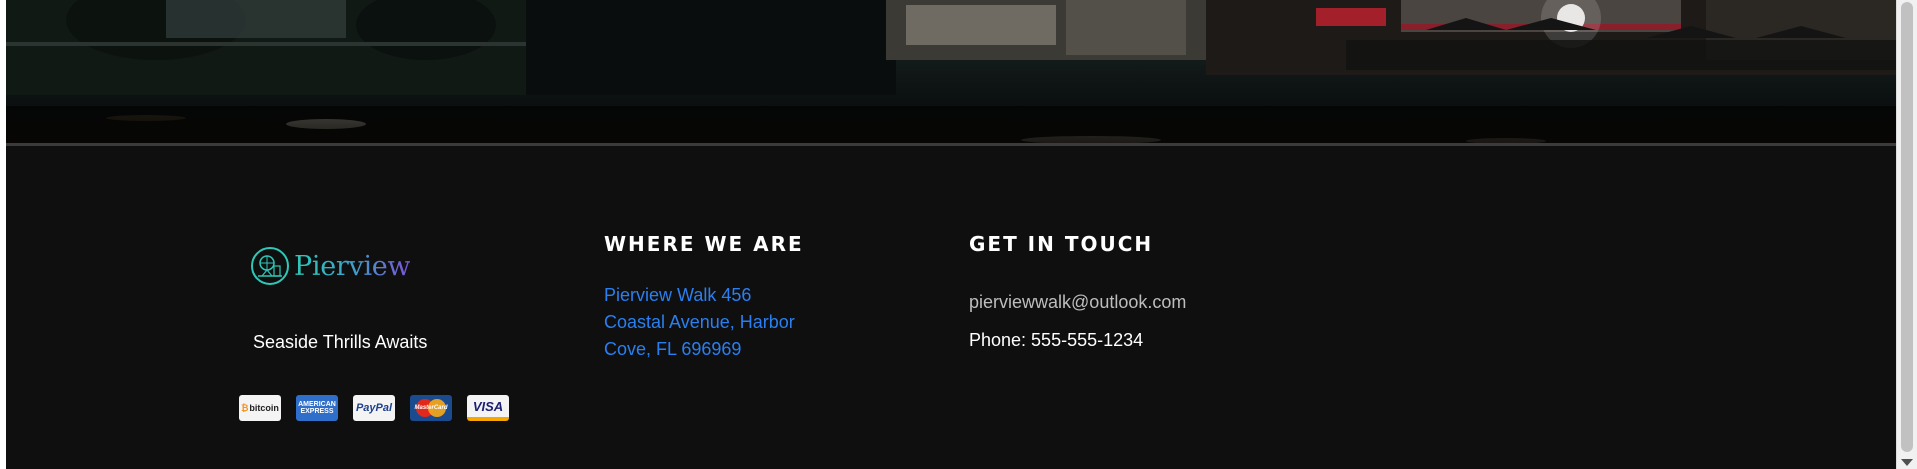 The height and width of the screenshot is (469, 1917). Describe the element at coordinates (1056, 340) in the screenshot. I see `phone-number: Phone: 555-555-1234` at that location.